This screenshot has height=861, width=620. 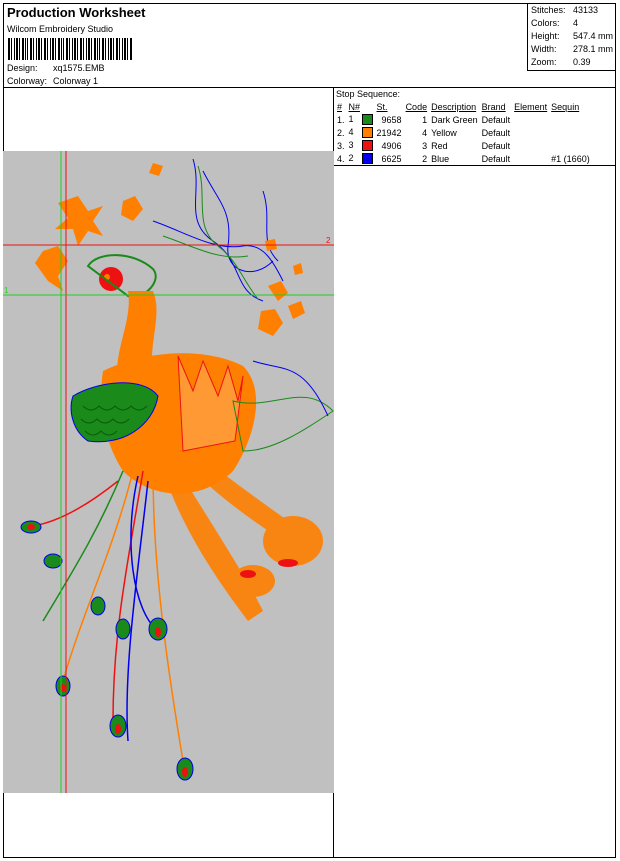 I want to click on design-row: Design: xq1575.EMB, so click(x=56, y=68).